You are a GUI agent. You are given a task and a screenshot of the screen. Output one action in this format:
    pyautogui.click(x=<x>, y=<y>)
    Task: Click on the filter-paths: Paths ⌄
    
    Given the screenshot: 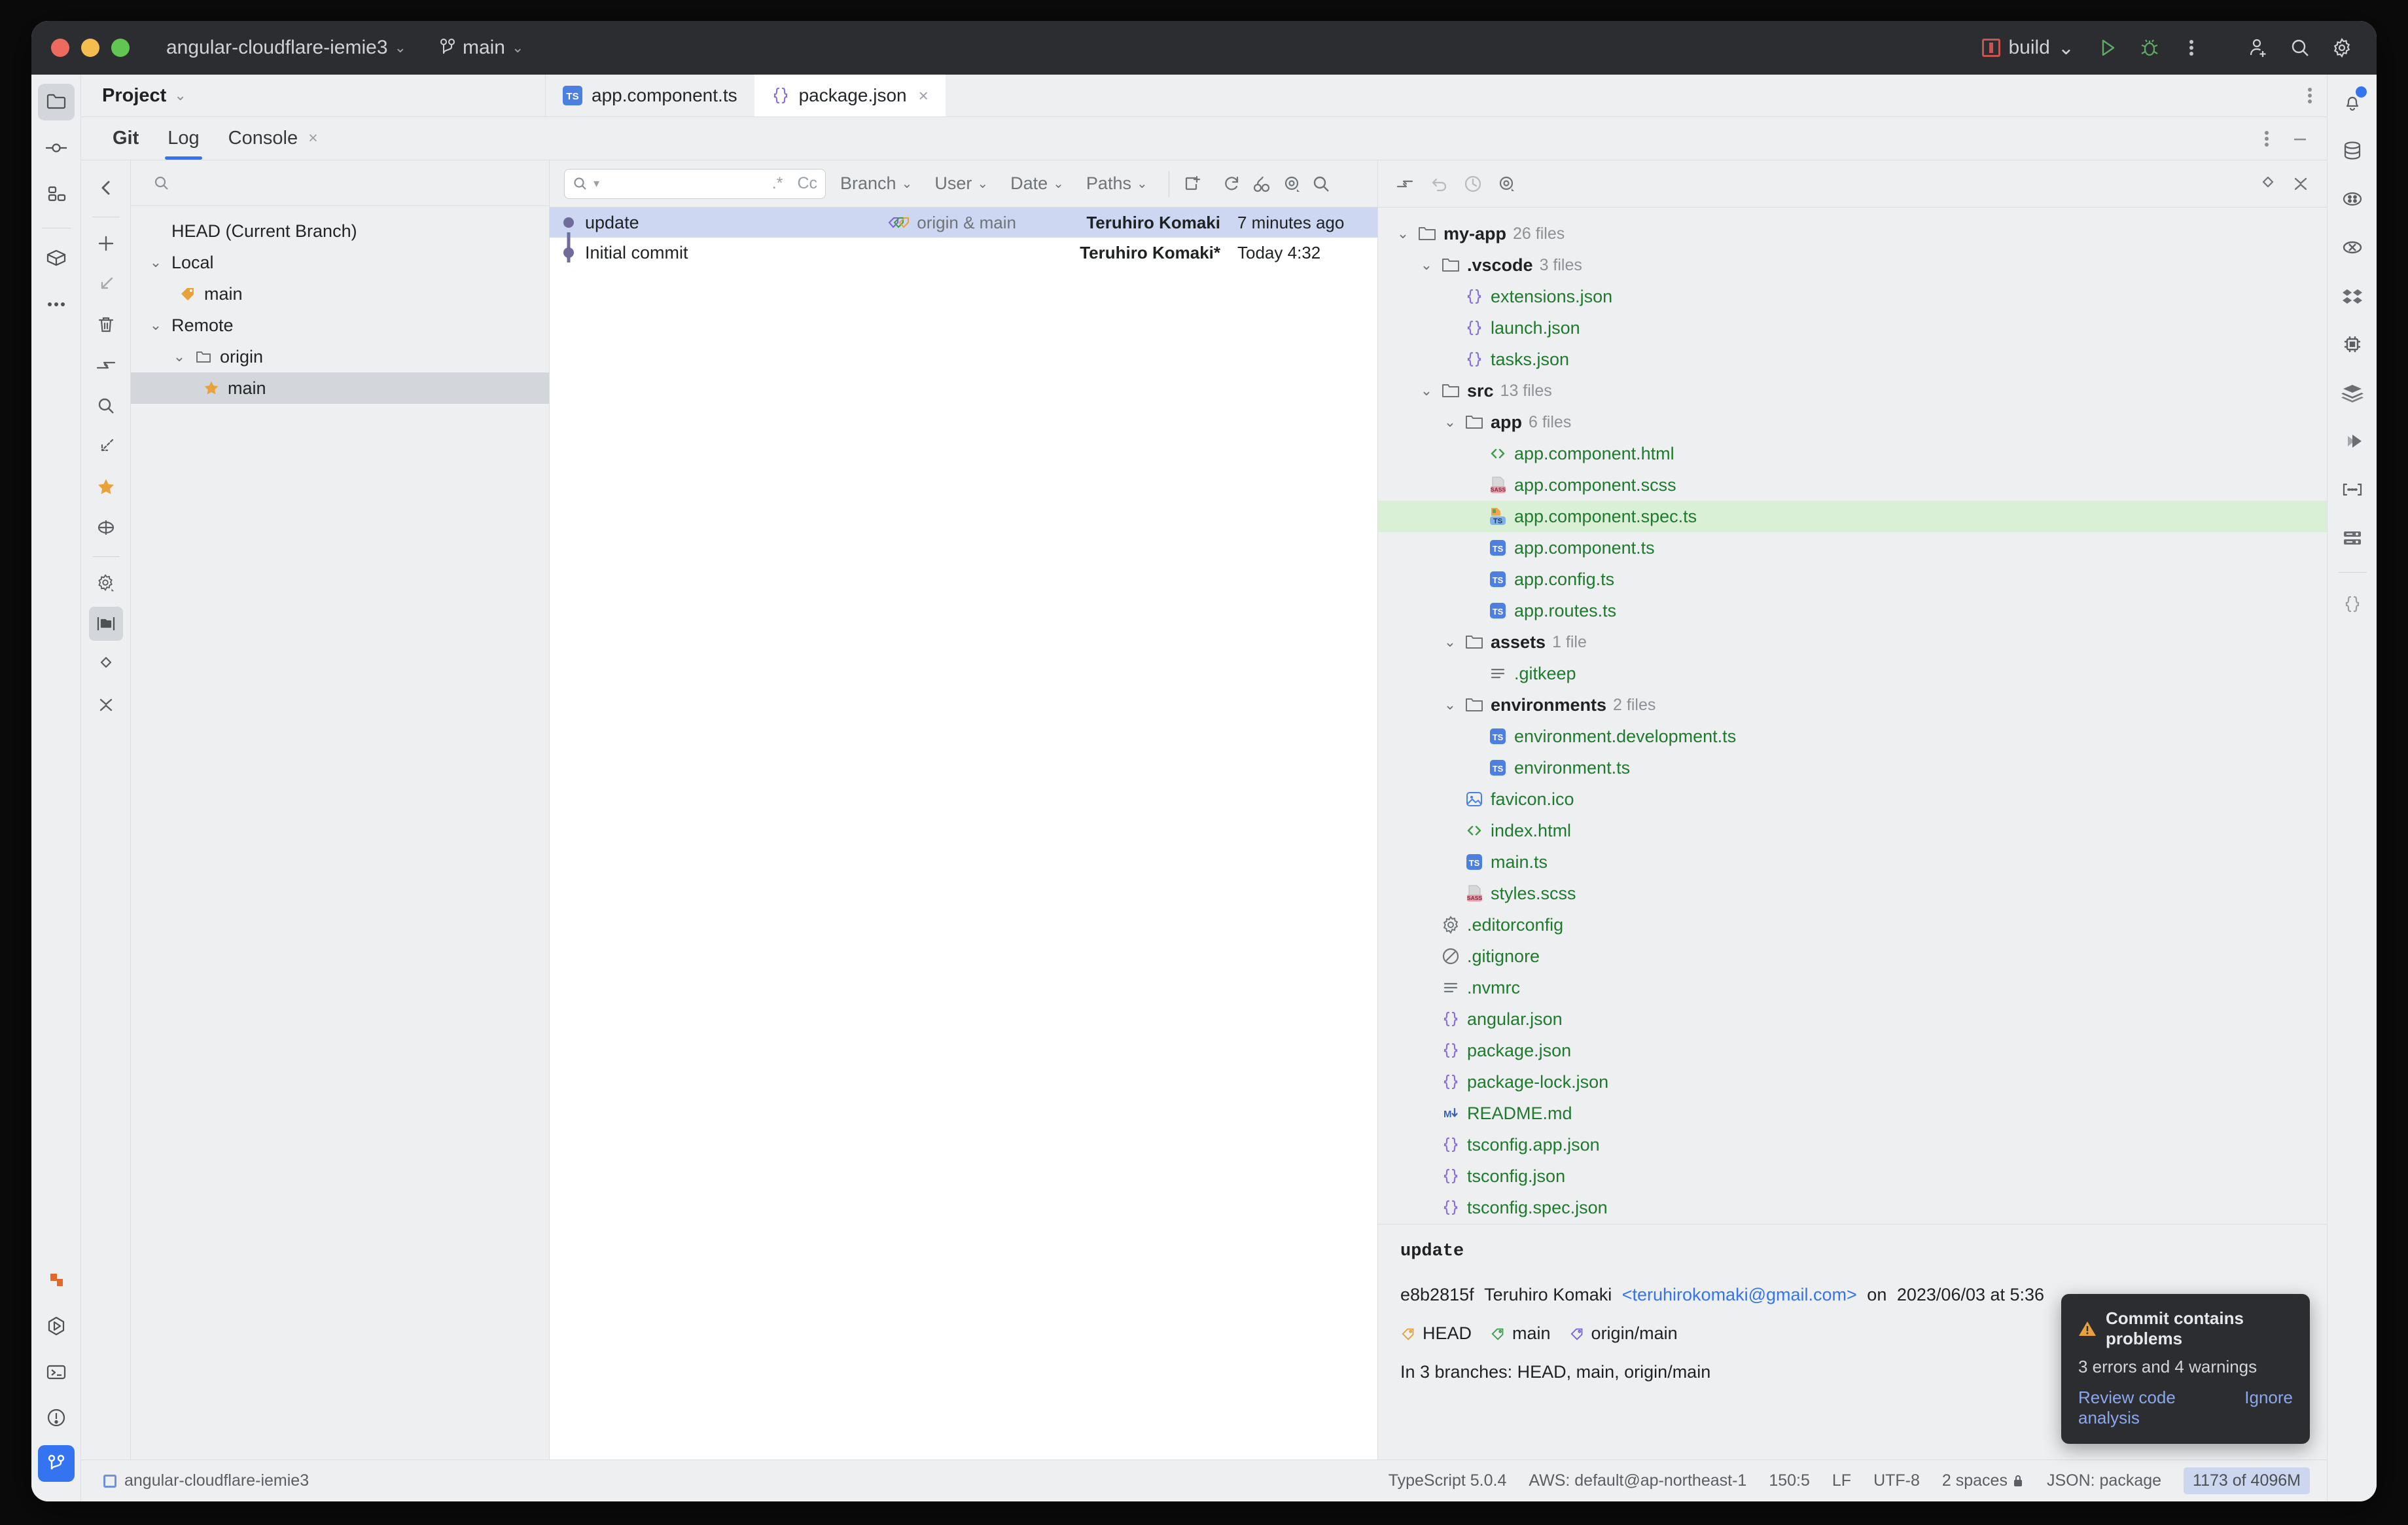 What is the action you would take?
    pyautogui.click(x=1117, y=184)
    